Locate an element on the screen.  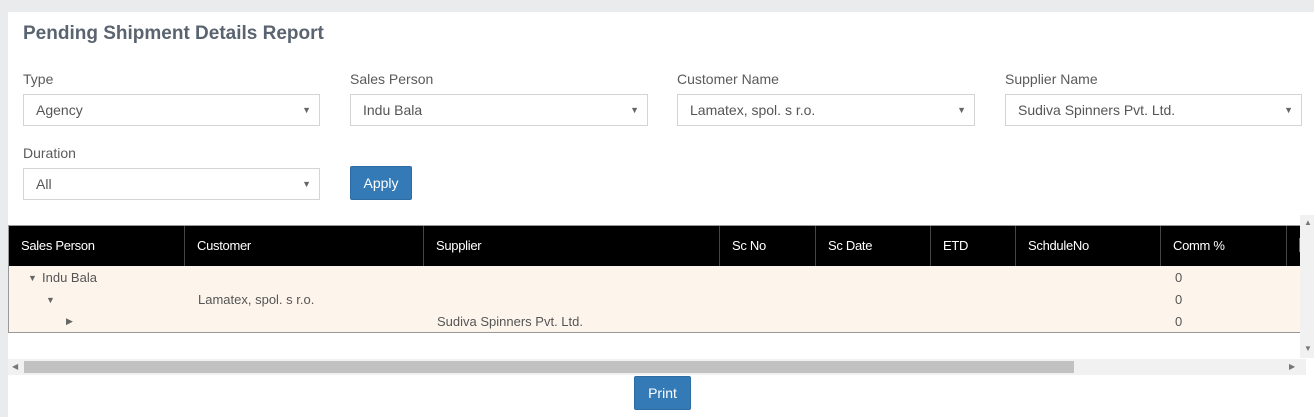
column-sc-no: Sc No is located at coordinates (768, 246).